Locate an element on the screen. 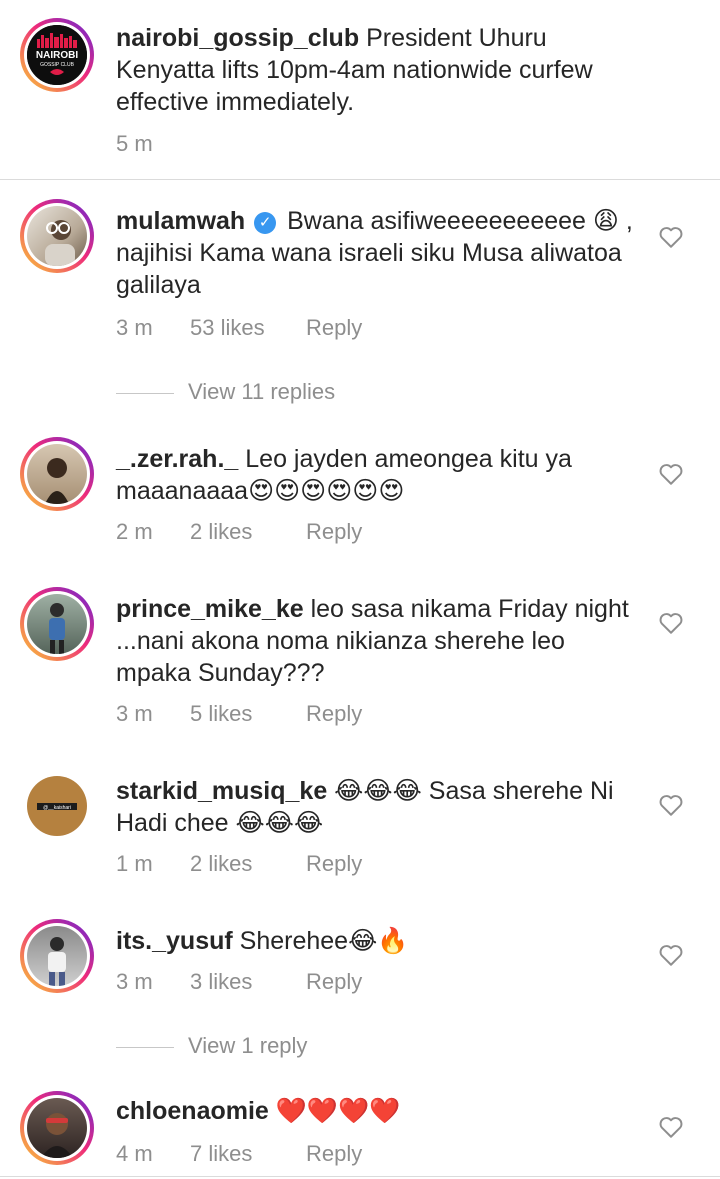  comment-likes: 53 likes is located at coordinates (248, 328).